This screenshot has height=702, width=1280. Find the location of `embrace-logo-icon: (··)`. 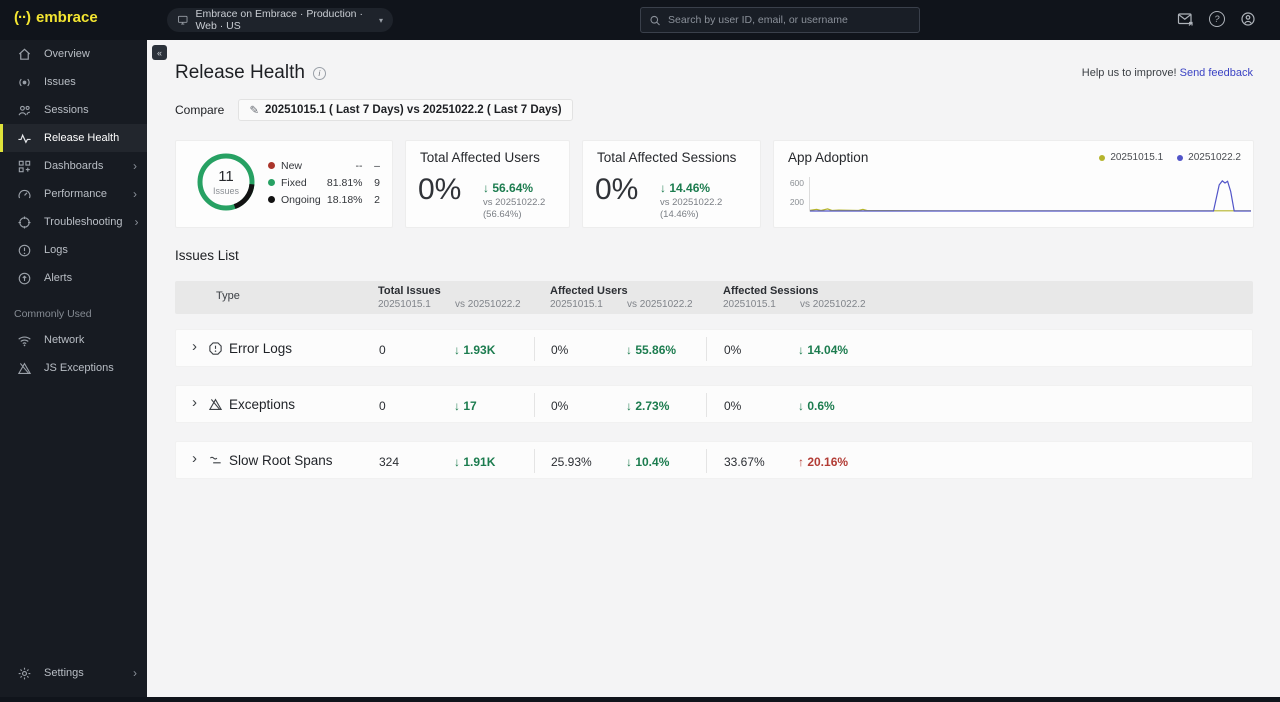

embrace-logo-icon: (··) is located at coordinates (22, 17).